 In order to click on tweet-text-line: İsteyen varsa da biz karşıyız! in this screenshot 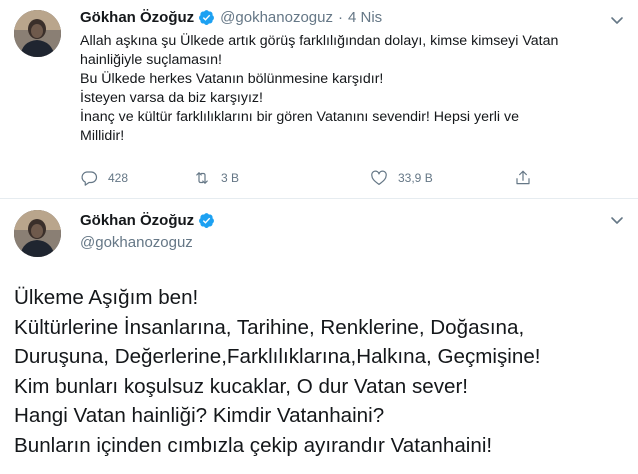, I will do `click(171, 98)`.